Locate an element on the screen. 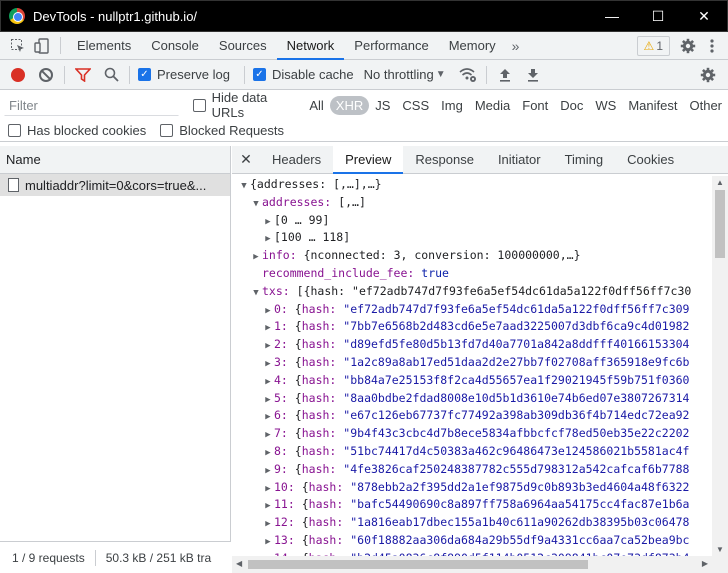  tree-root: ▼ {addresses: [,…],…} is located at coordinates (472, 185).